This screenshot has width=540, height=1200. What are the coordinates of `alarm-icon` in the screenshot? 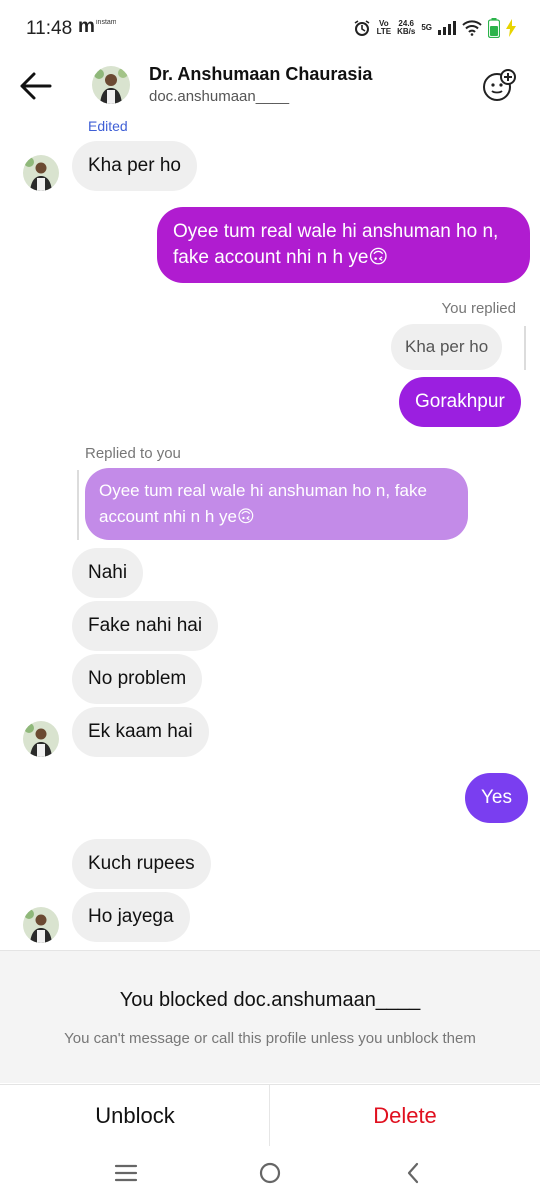 It's located at (362, 28).